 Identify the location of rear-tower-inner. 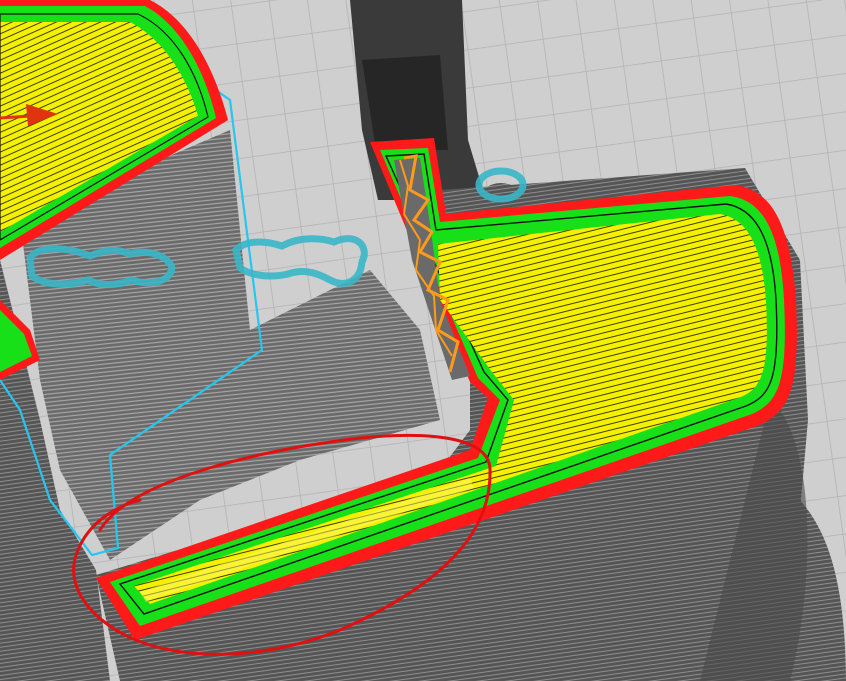
(405, 102).